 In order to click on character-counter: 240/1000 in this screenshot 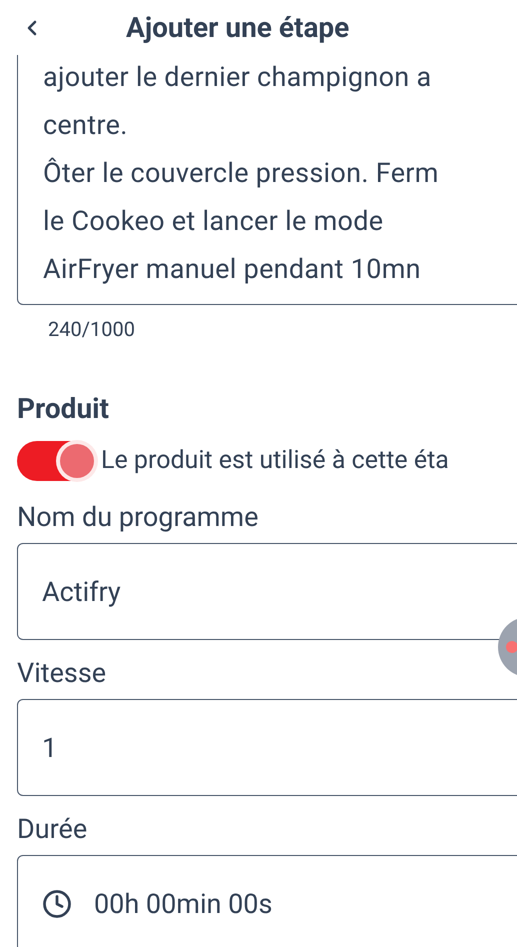, I will do `click(91, 329)`.